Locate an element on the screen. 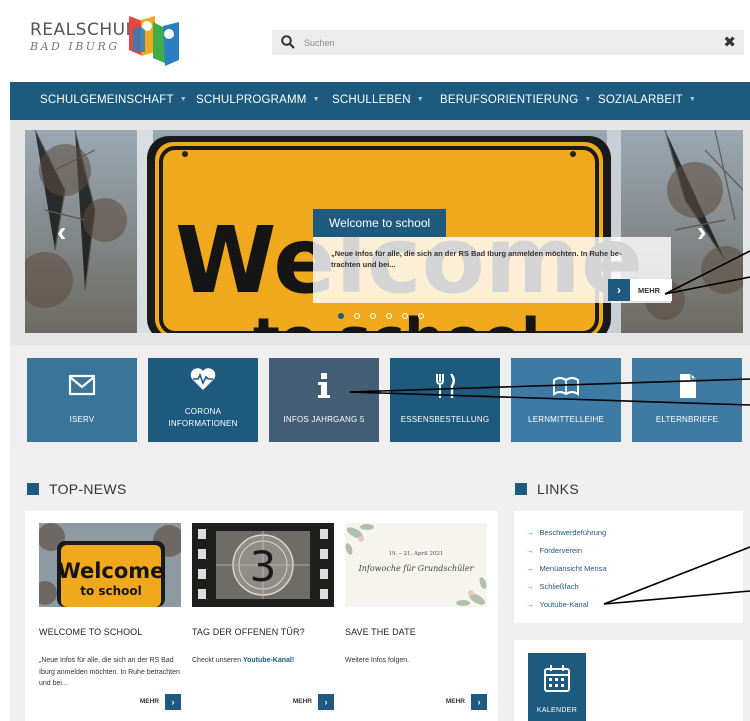 This screenshot has height=721, width=750. link-menueansicht-mensa: → Menüansicht Mensa is located at coordinates (566, 568).